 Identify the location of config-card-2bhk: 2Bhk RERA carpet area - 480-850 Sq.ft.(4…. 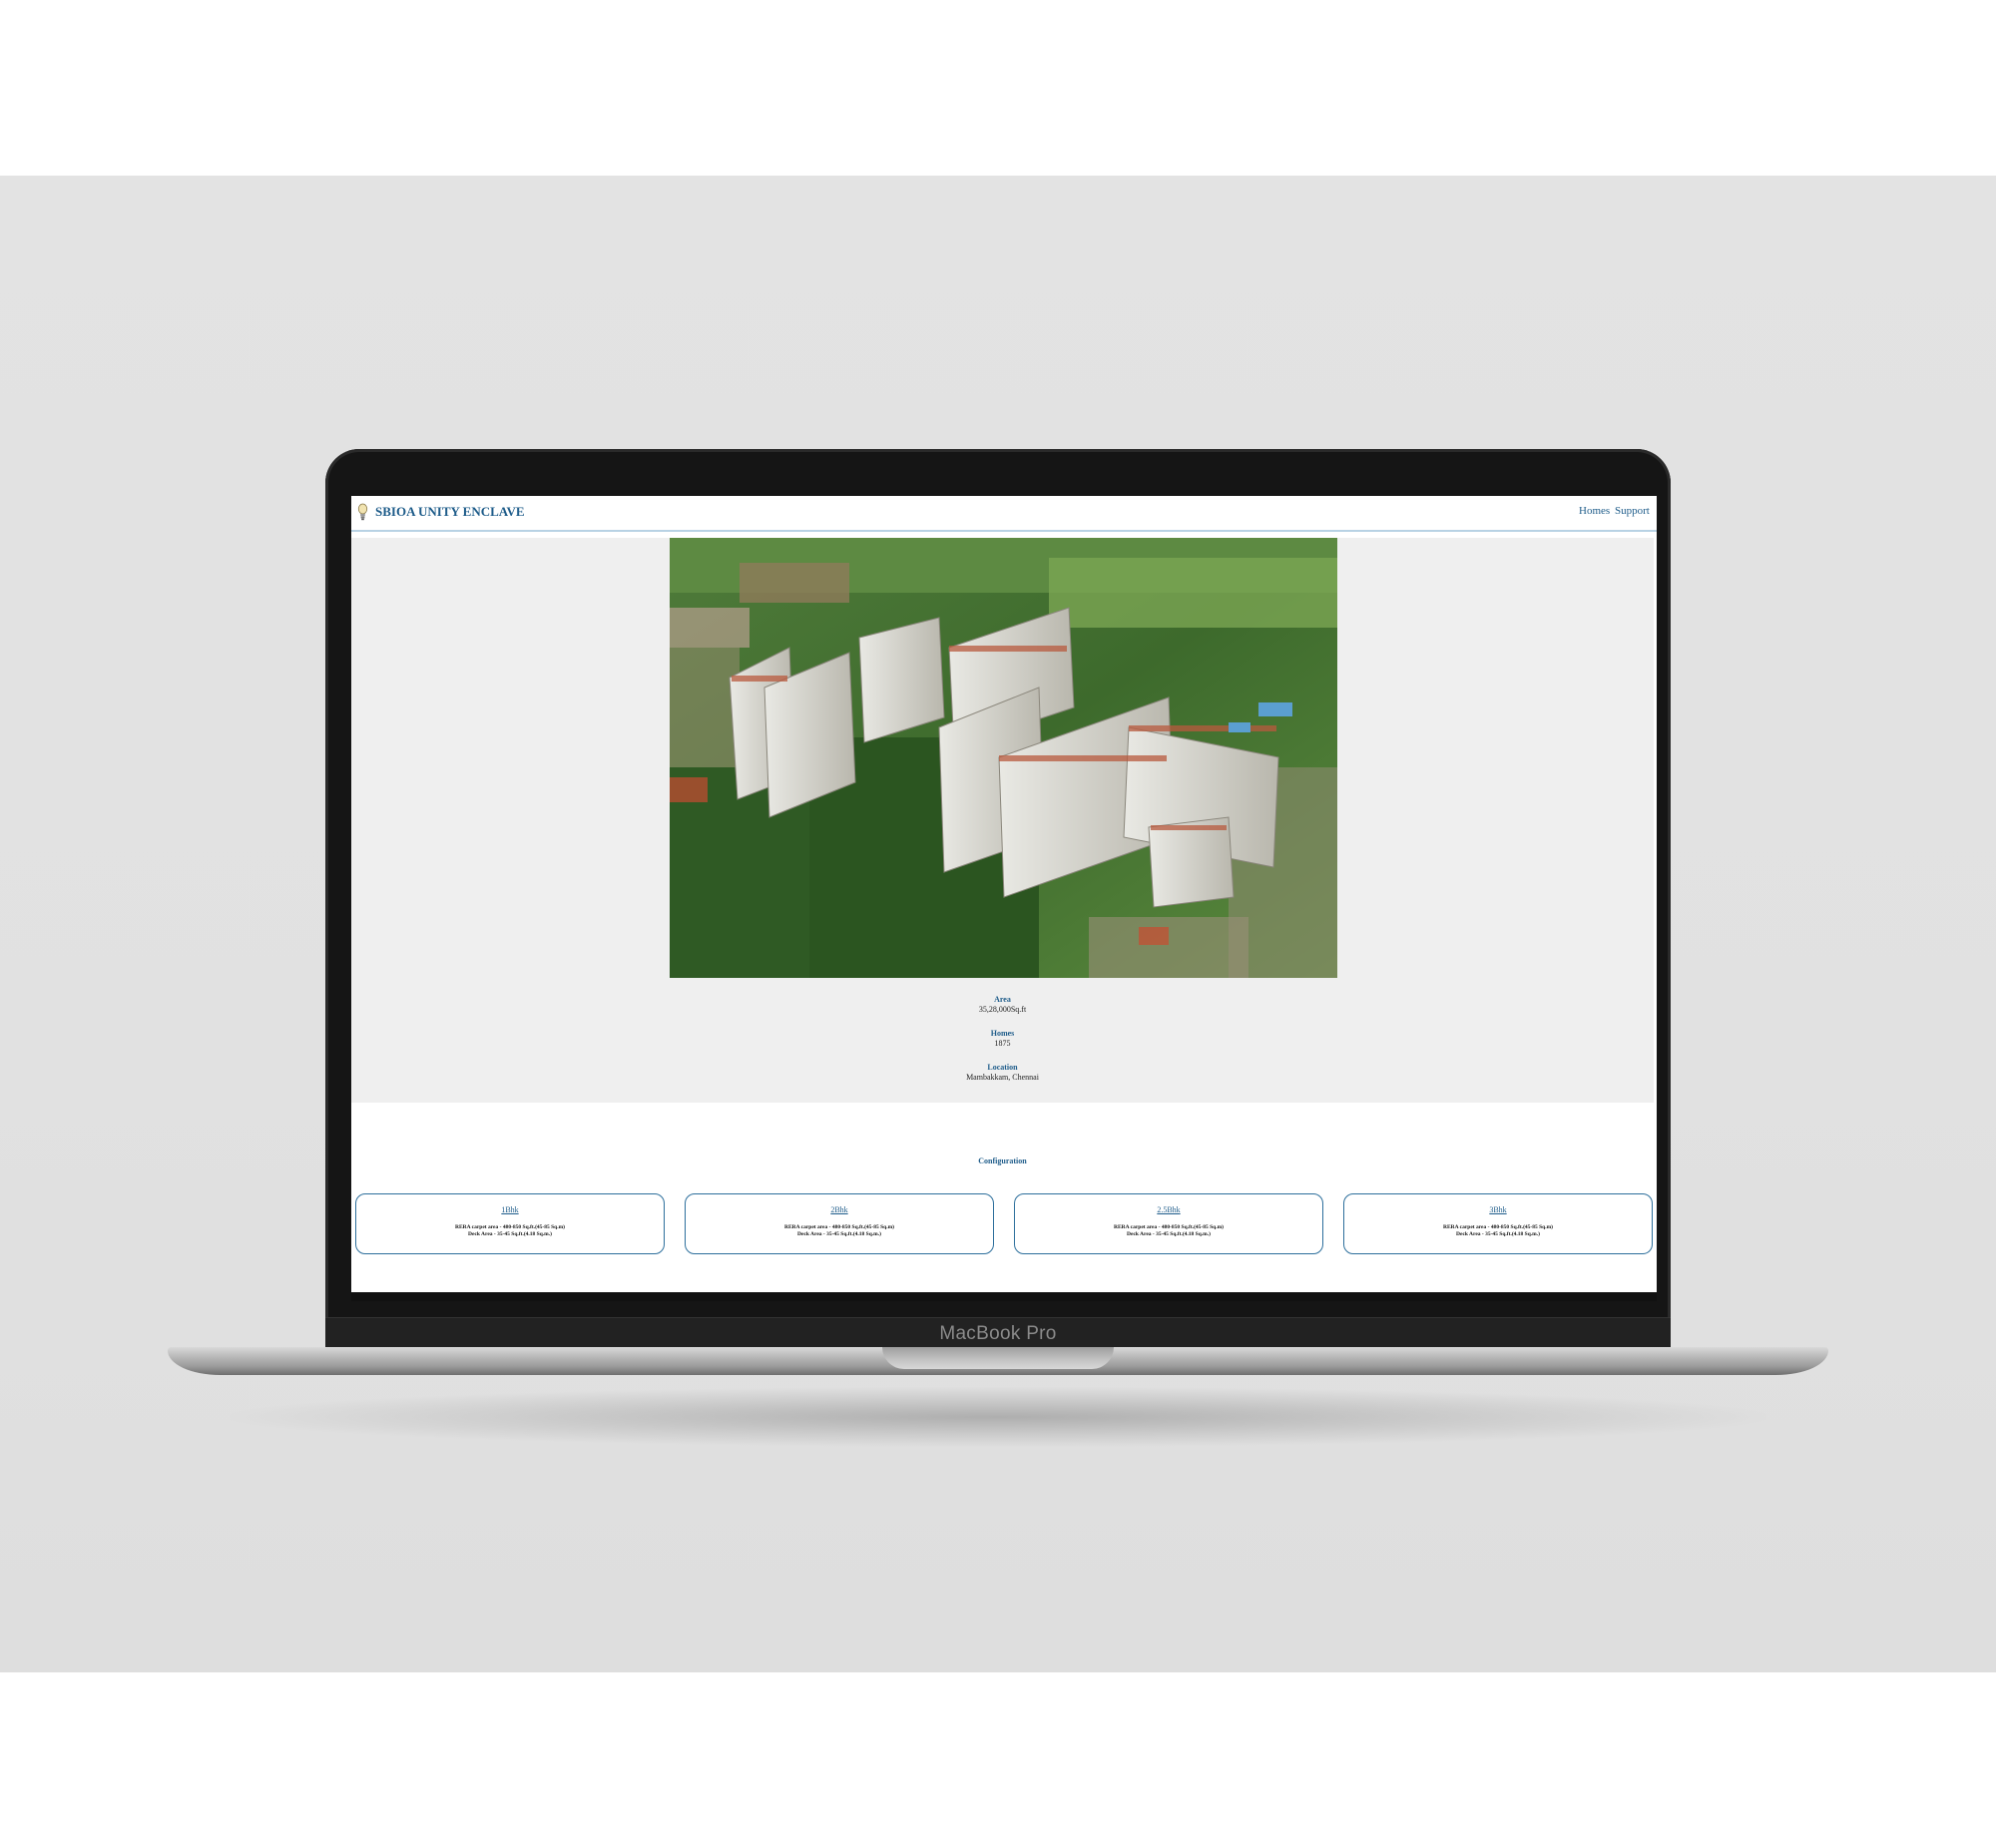
(839, 1224).